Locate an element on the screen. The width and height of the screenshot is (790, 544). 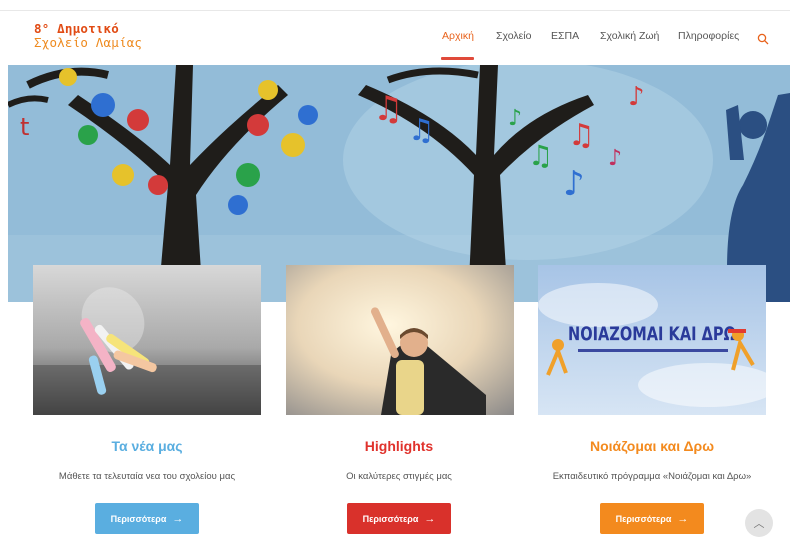
back-to-top-button: ︿ is located at coordinates (759, 523).